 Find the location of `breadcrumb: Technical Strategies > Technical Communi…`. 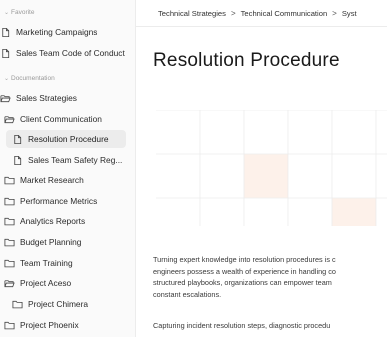

breadcrumb: Technical Strategies > Technical Communi… is located at coordinates (257, 13).